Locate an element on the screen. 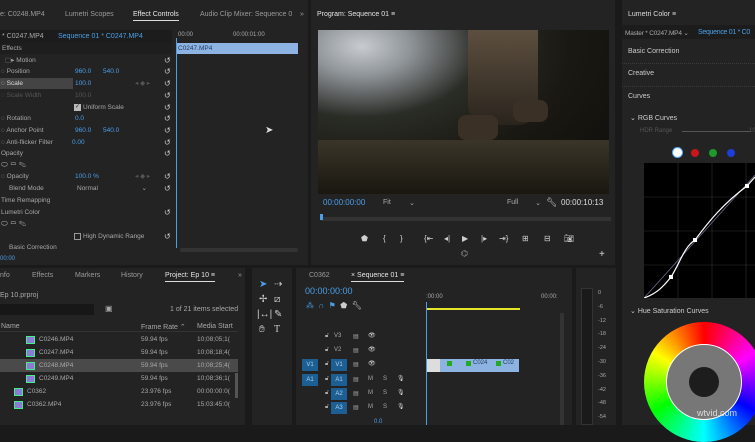 The width and height of the screenshot is (755, 442). mix-value: 0.0 is located at coordinates (378, 422).